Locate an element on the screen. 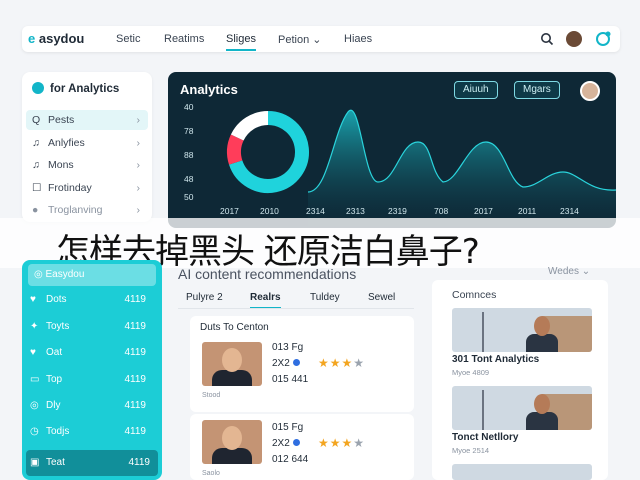 This screenshot has height=480, width=640. x-tick-label: 2010 is located at coordinates (269, 211).